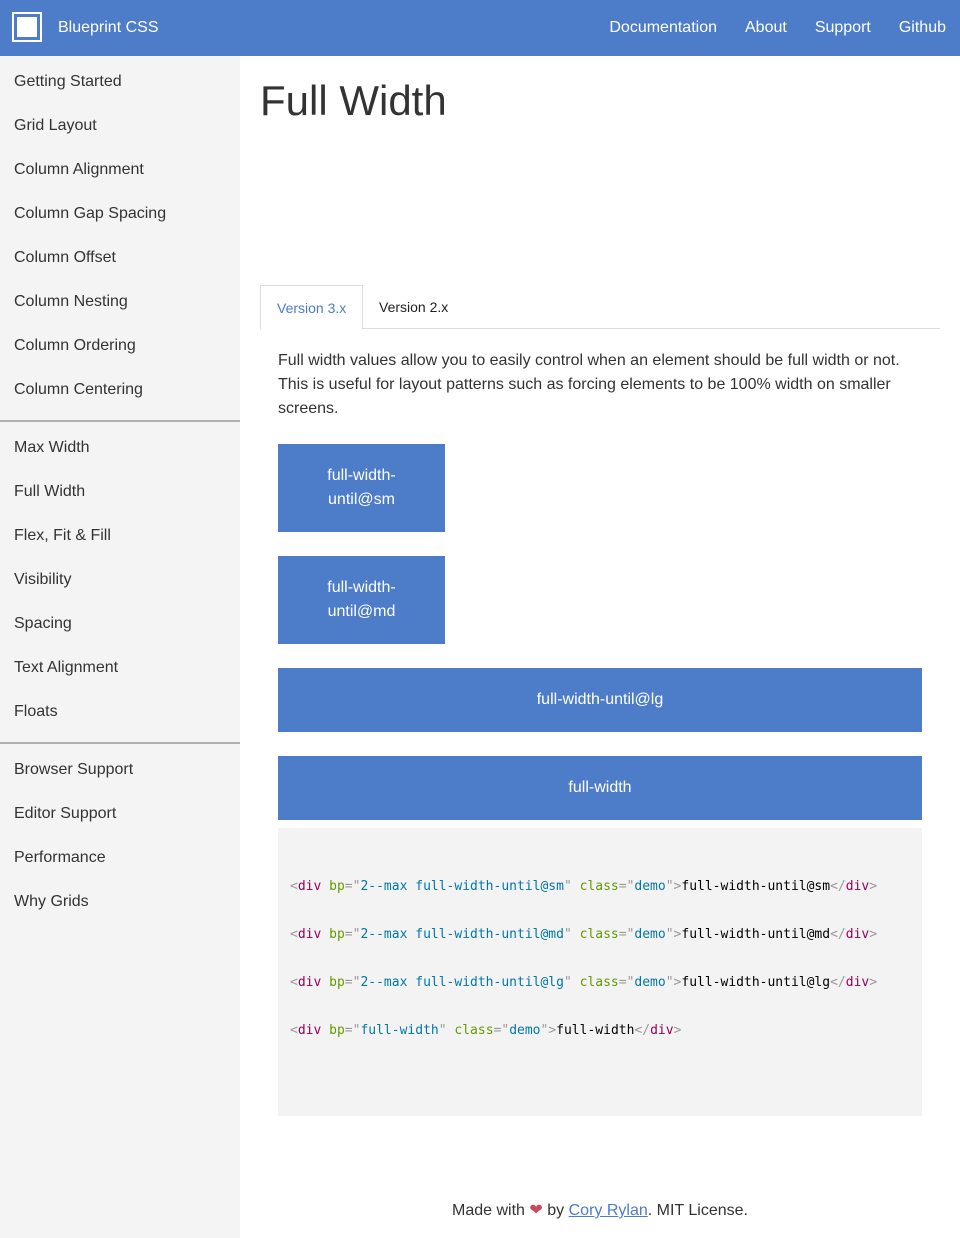  I want to click on sidebar-item-column-centering: Column Centering, so click(120, 390).